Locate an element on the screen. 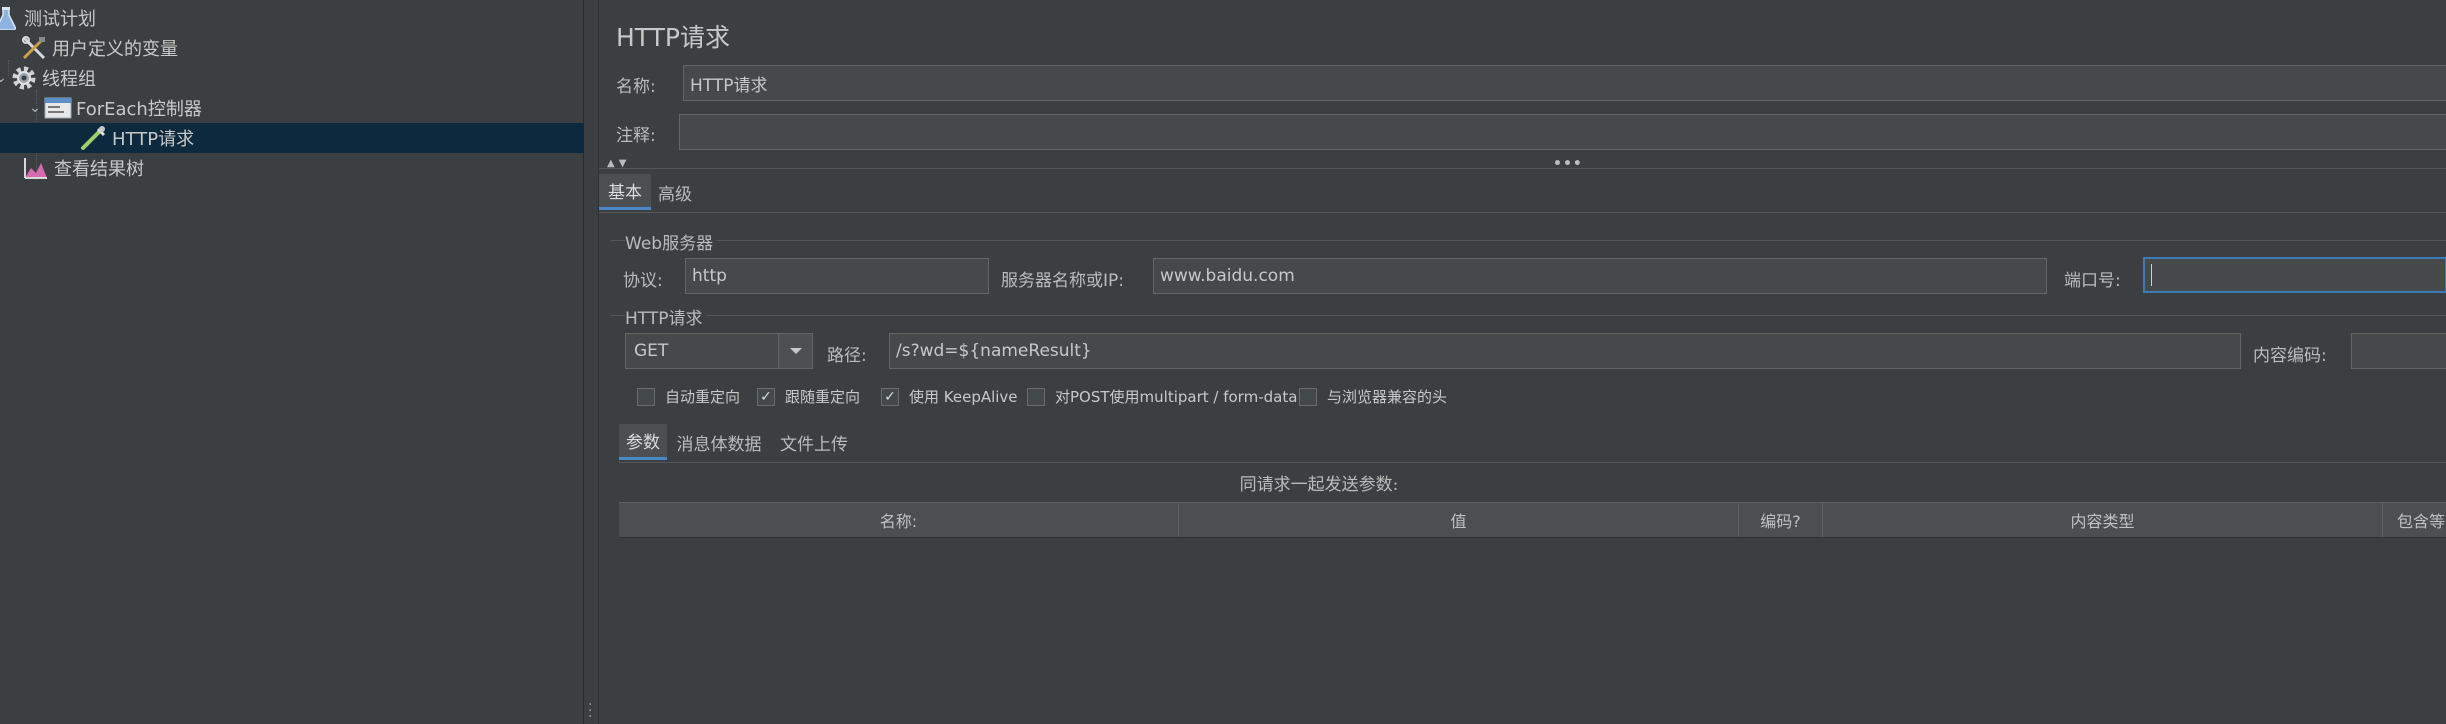 This screenshot has height=724, width=2446. tab-file-upload: 文件上传 is located at coordinates (814, 442).